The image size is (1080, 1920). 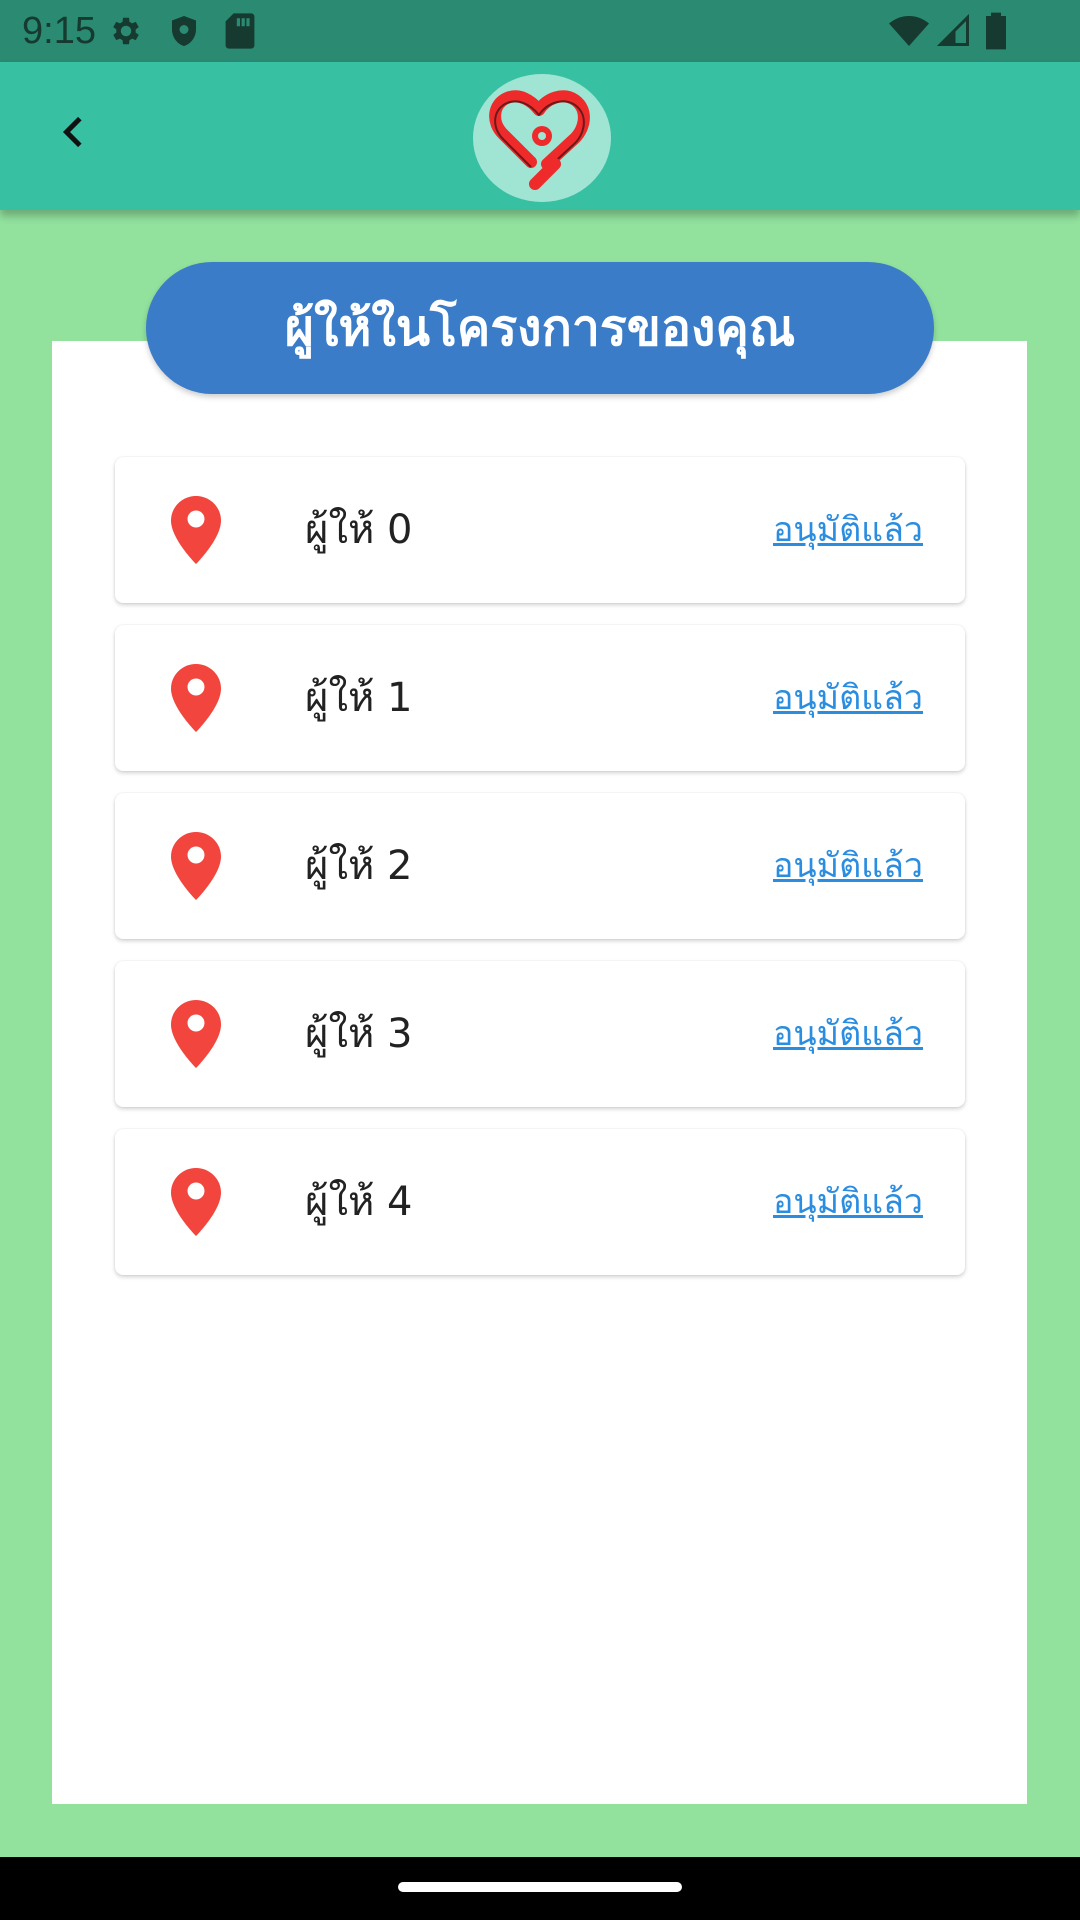 What do you see at coordinates (540, 530) in the screenshot?
I see `donor-card: ผู้ให้ 0 อนุมัติแล้ว` at bounding box center [540, 530].